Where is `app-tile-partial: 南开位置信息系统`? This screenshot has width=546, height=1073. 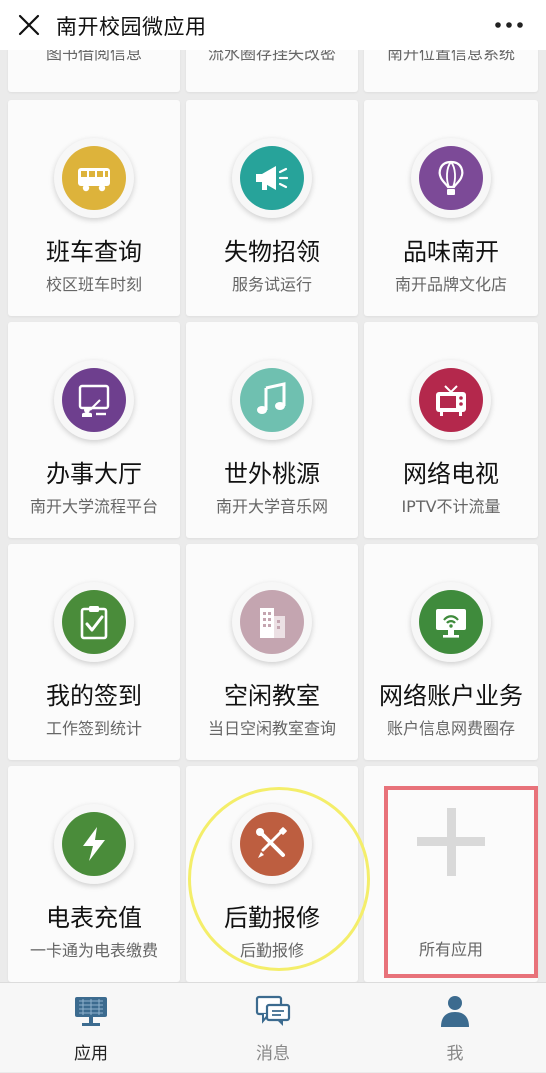 app-tile-partial: 南开位置信息系统 is located at coordinates (451, 71).